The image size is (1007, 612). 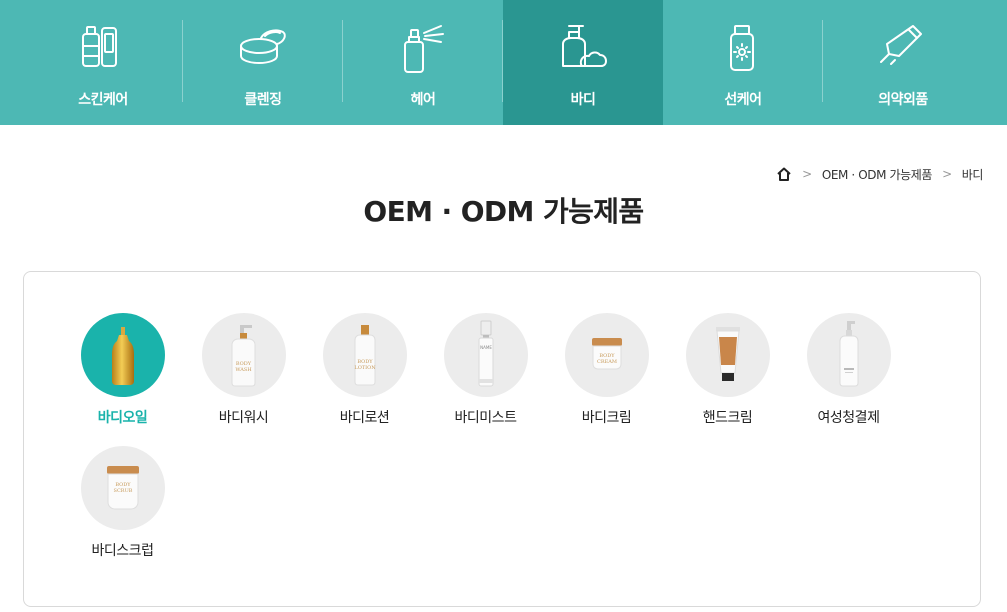 I want to click on product-name: 바디로션, so click(x=364, y=418).